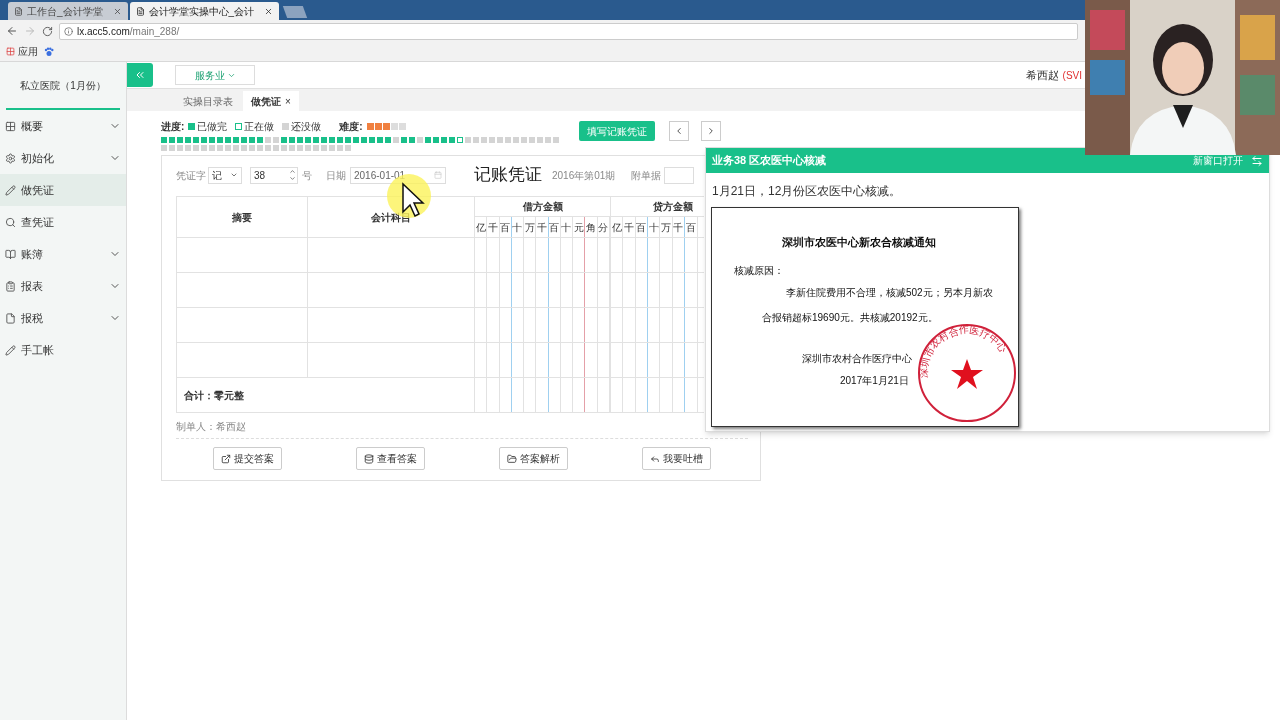  I want to click on popup-title: 业务38 区农医中心核减, so click(769, 161).